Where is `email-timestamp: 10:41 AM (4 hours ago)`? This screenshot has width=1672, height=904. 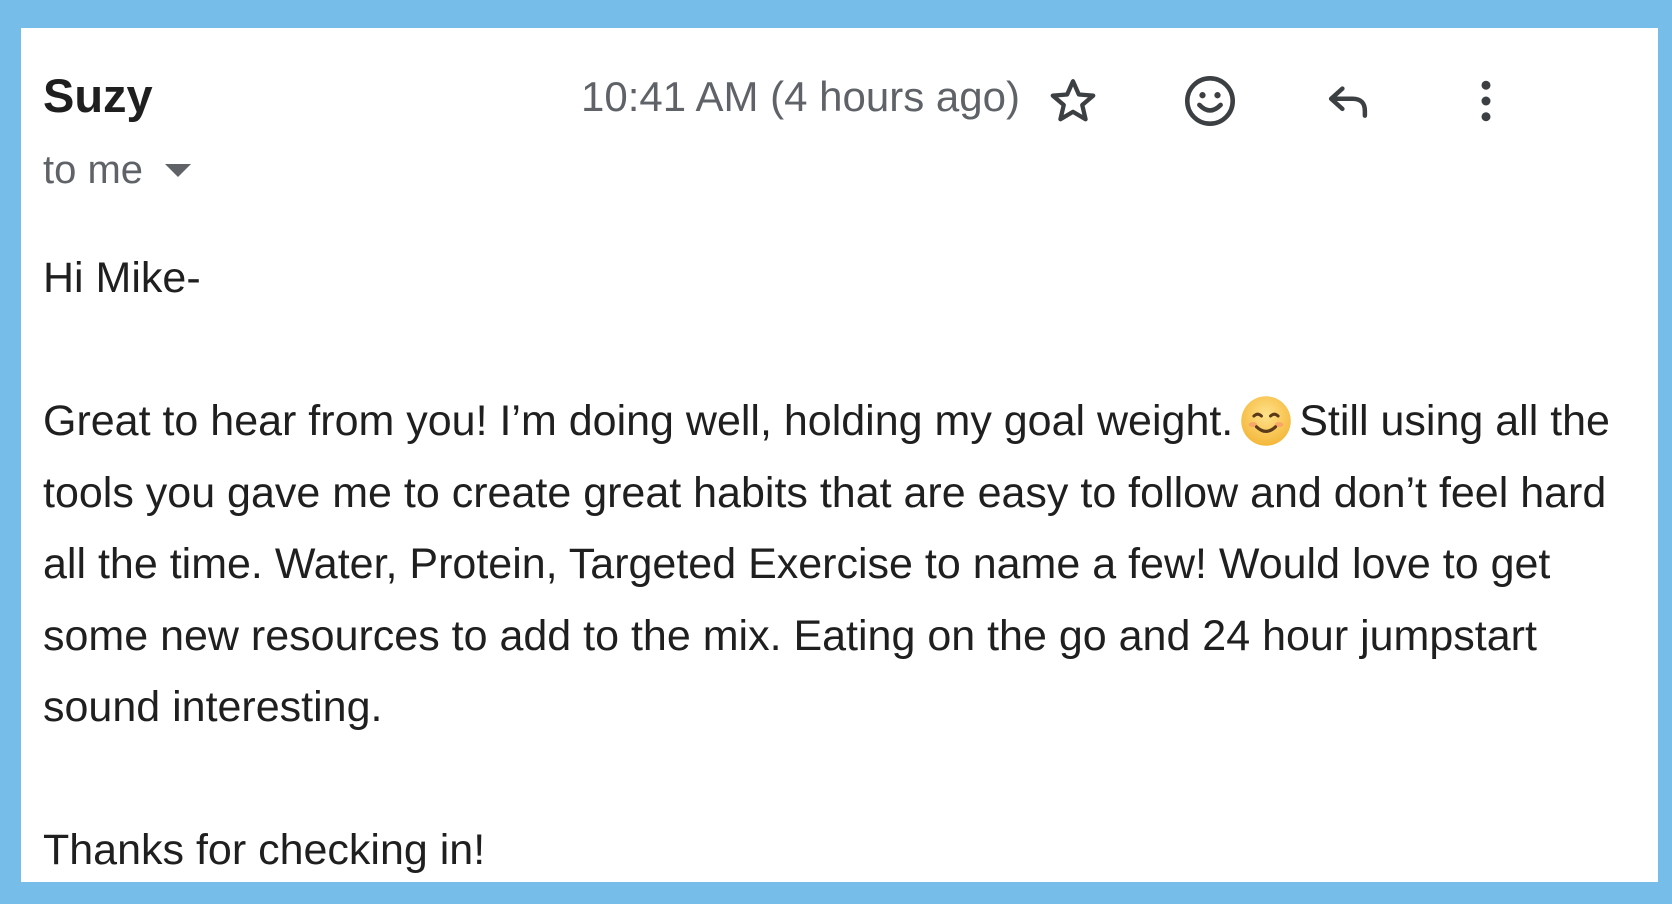 email-timestamp: 10:41 AM (4 hours ago) is located at coordinates (800, 96).